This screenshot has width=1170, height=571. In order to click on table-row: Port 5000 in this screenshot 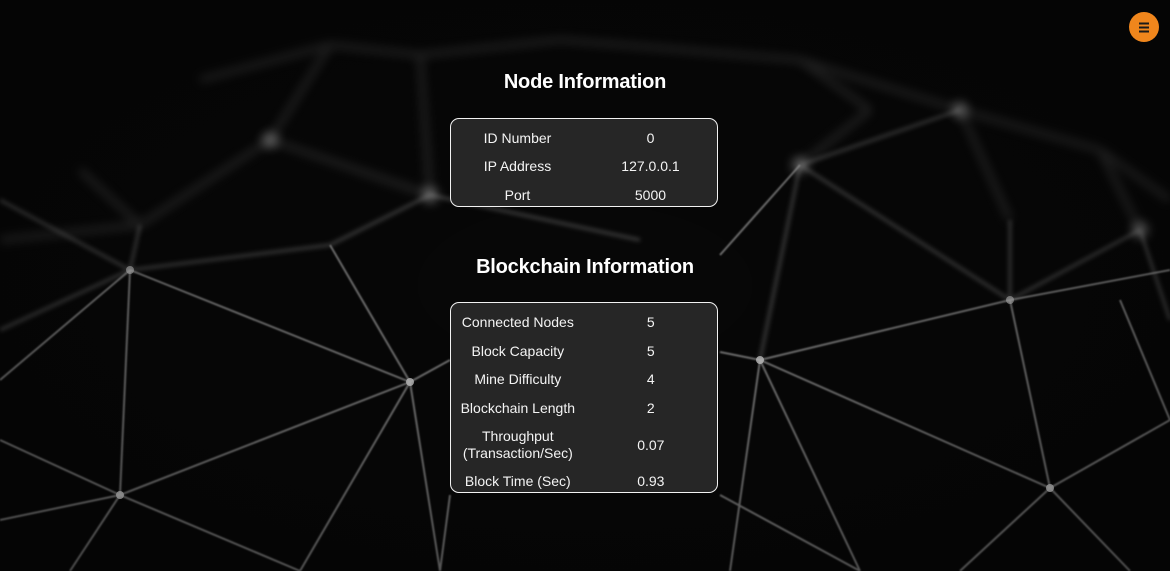, I will do `click(584, 195)`.